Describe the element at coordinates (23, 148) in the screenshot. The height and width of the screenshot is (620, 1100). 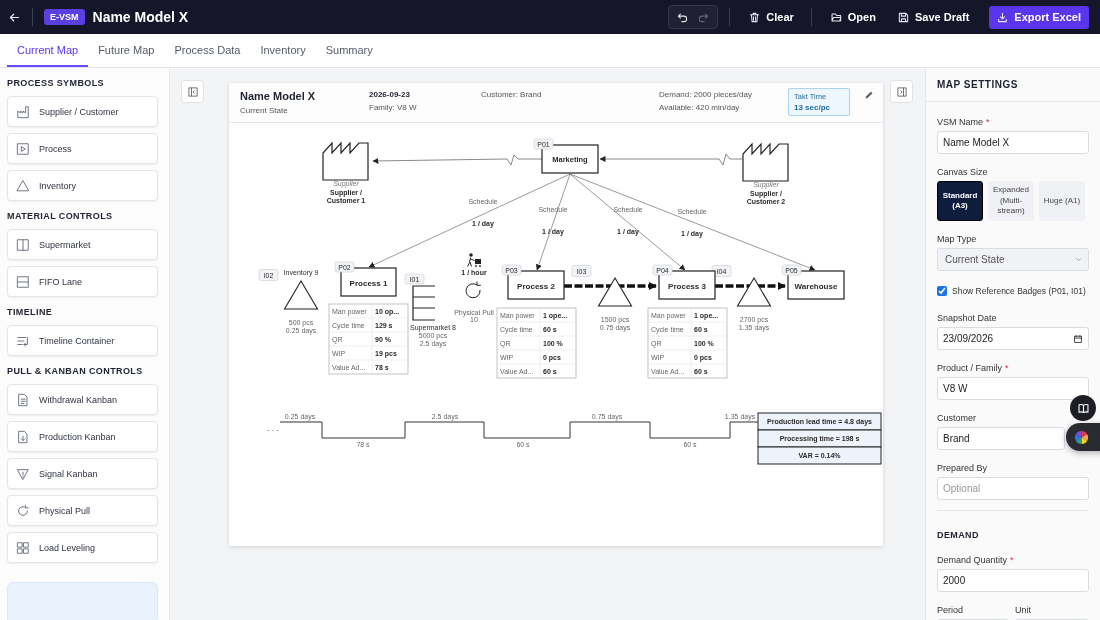
I see `process-icon` at that location.